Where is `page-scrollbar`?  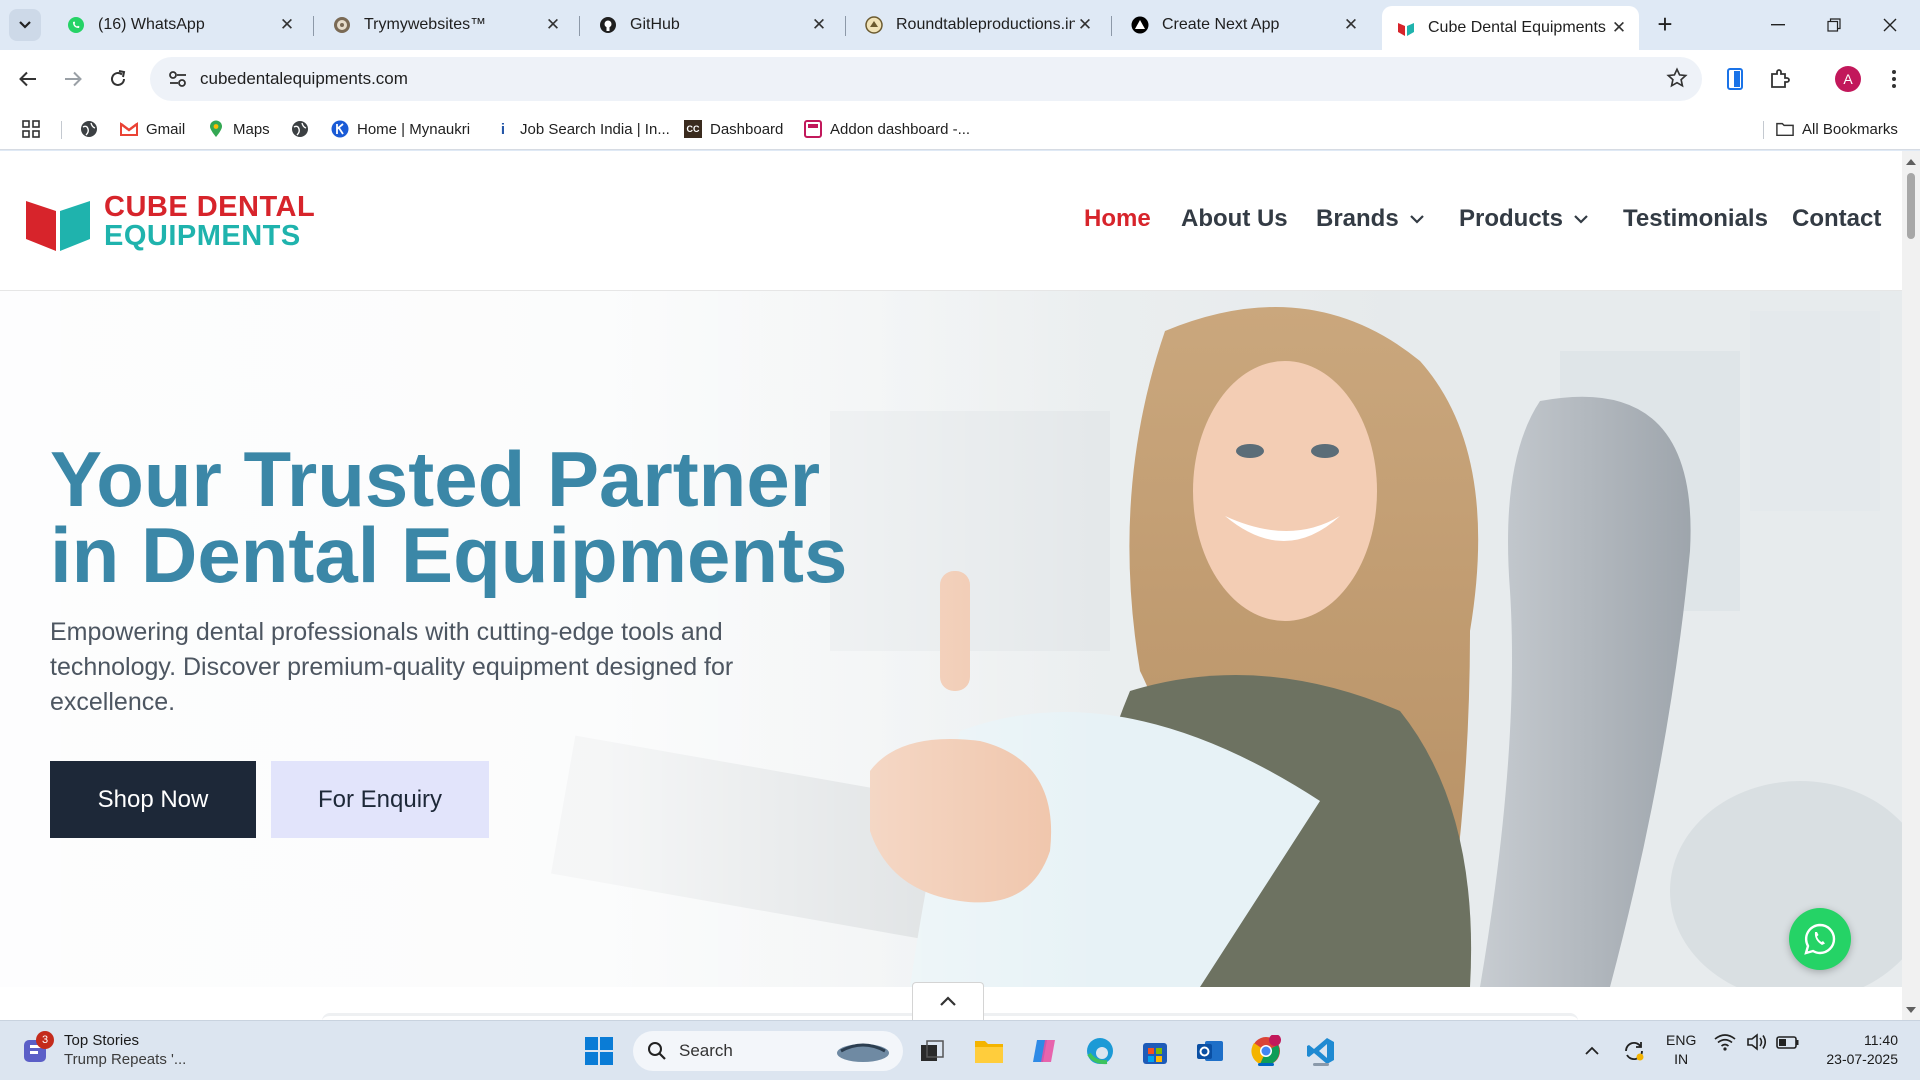 page-scrollbar is located at coordinates (1911, 585).